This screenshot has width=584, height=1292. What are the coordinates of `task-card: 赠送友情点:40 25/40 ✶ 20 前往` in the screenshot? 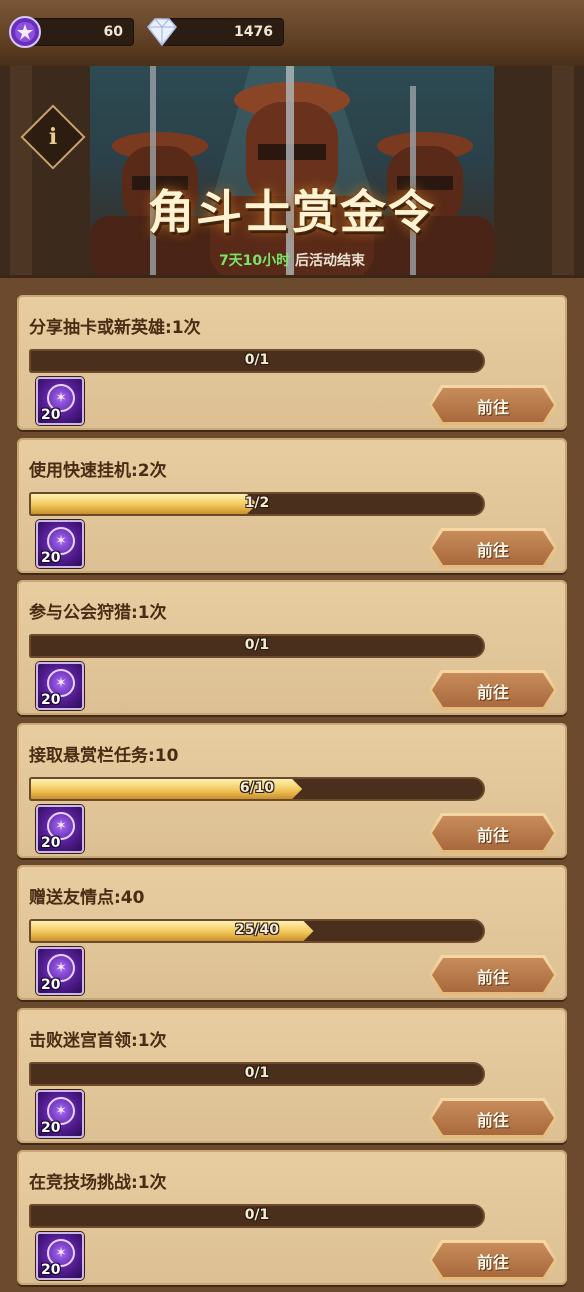 It's located at (292, 932).